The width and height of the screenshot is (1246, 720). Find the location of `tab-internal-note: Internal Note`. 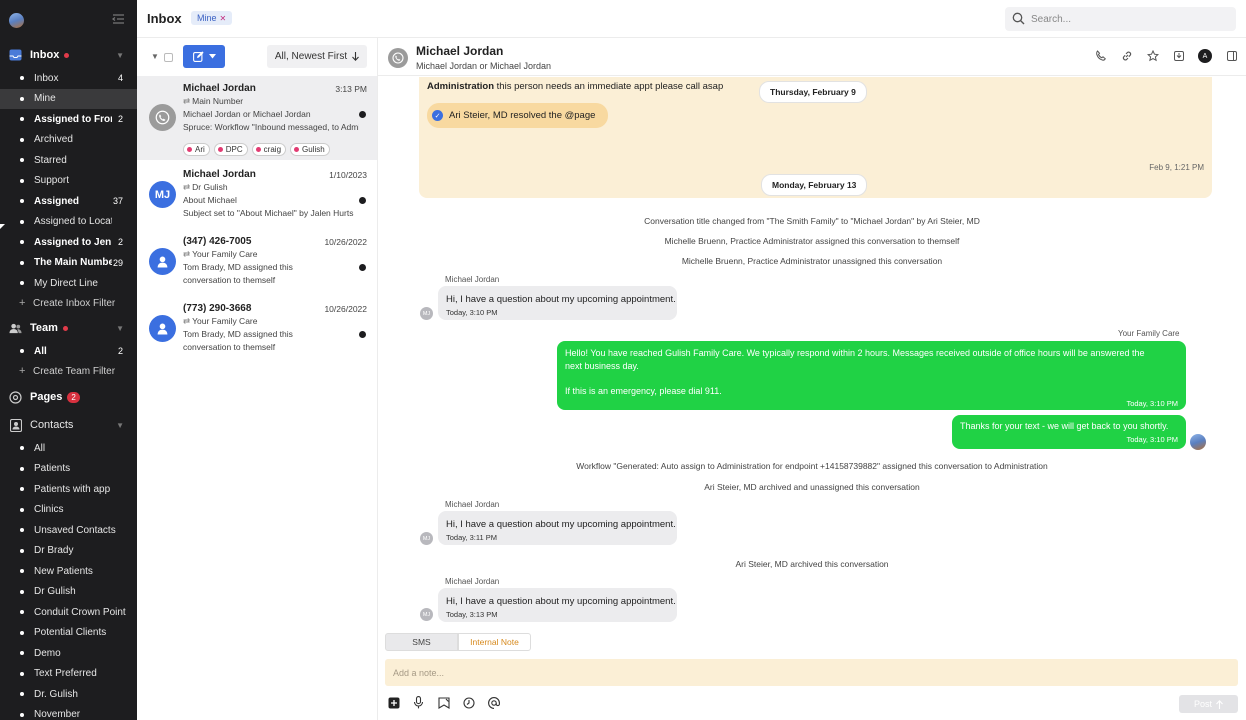

tab-internal-note: Internal Note is located at coordinates (494, 642).